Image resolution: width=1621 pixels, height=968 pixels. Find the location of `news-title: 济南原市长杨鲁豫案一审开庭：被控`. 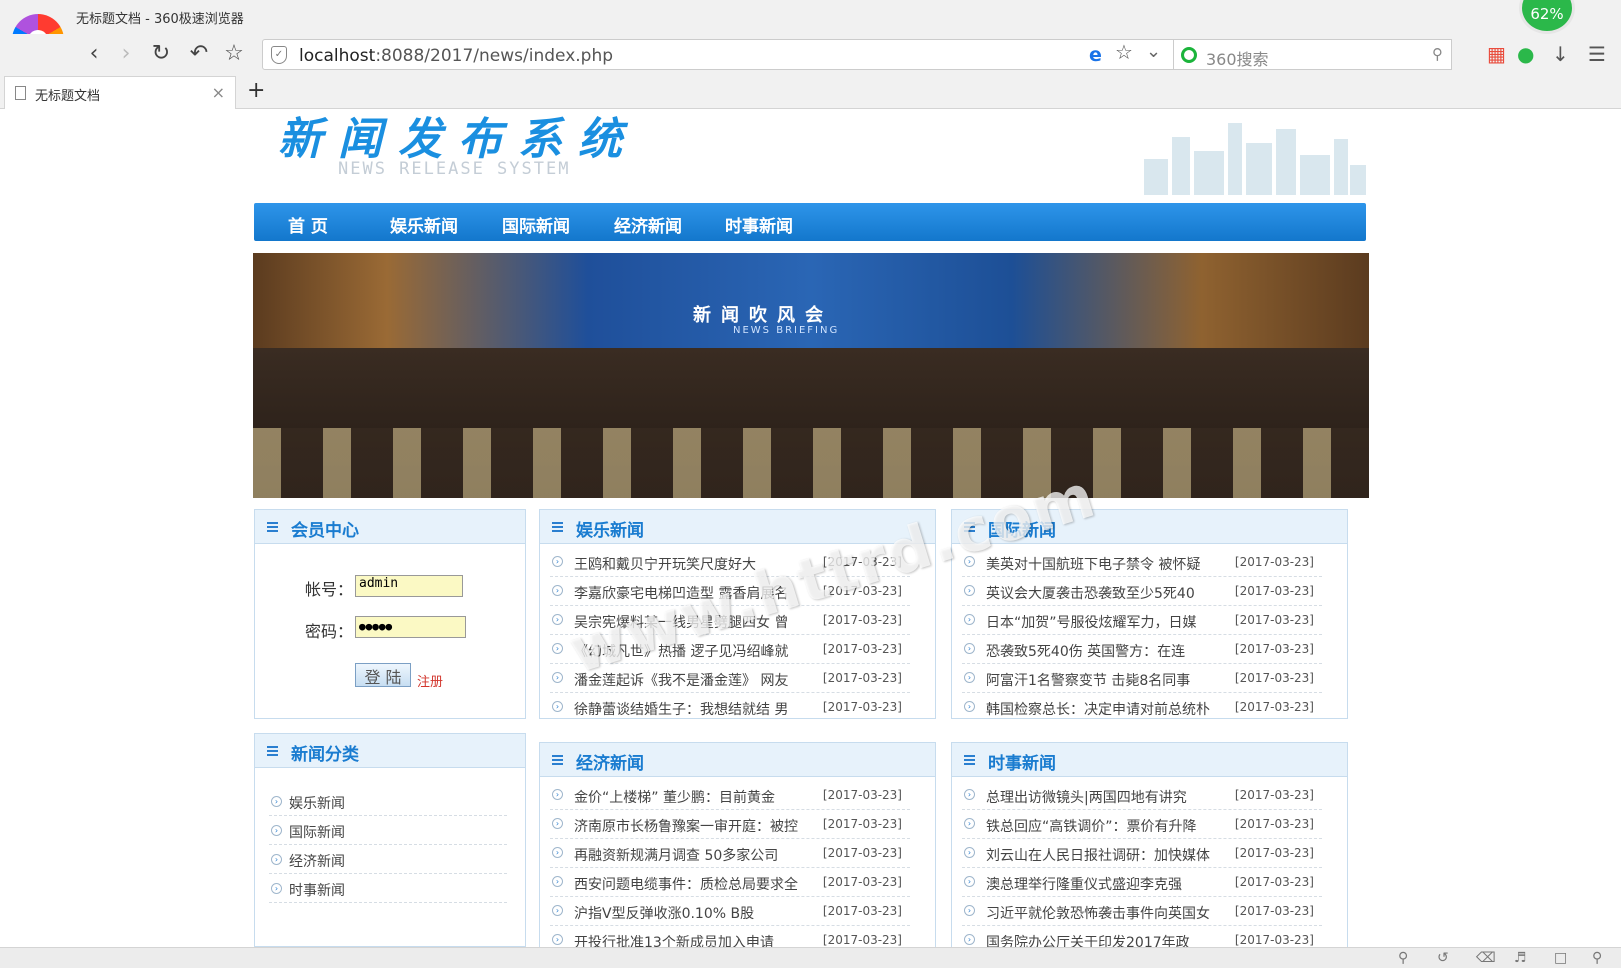

news-title: 济南原市长杨鲁豫案一审开庭：被控 is located at coordinates (694, 826).